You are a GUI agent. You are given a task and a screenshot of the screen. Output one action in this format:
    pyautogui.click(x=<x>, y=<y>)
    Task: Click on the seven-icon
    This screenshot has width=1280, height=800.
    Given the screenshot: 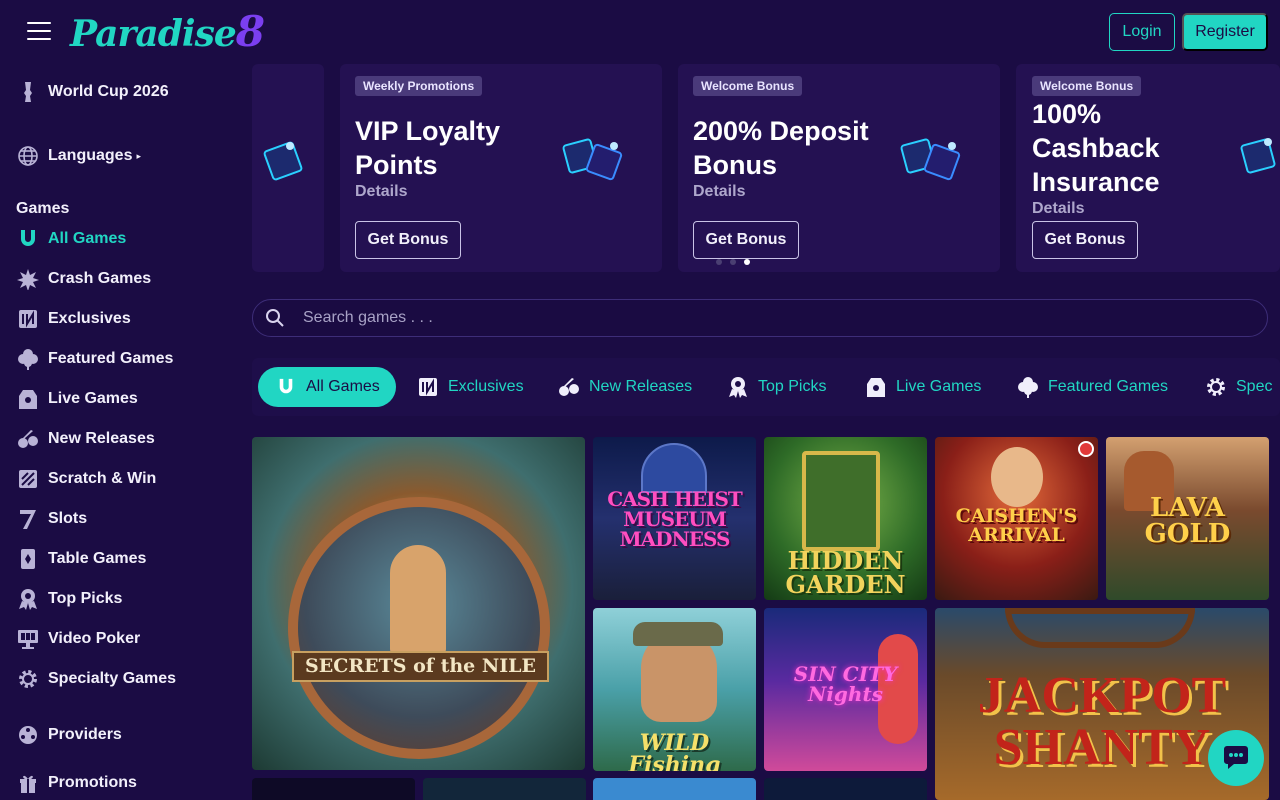 What is the action you would take?
    pyautogui.click(x=28, y=519)
    